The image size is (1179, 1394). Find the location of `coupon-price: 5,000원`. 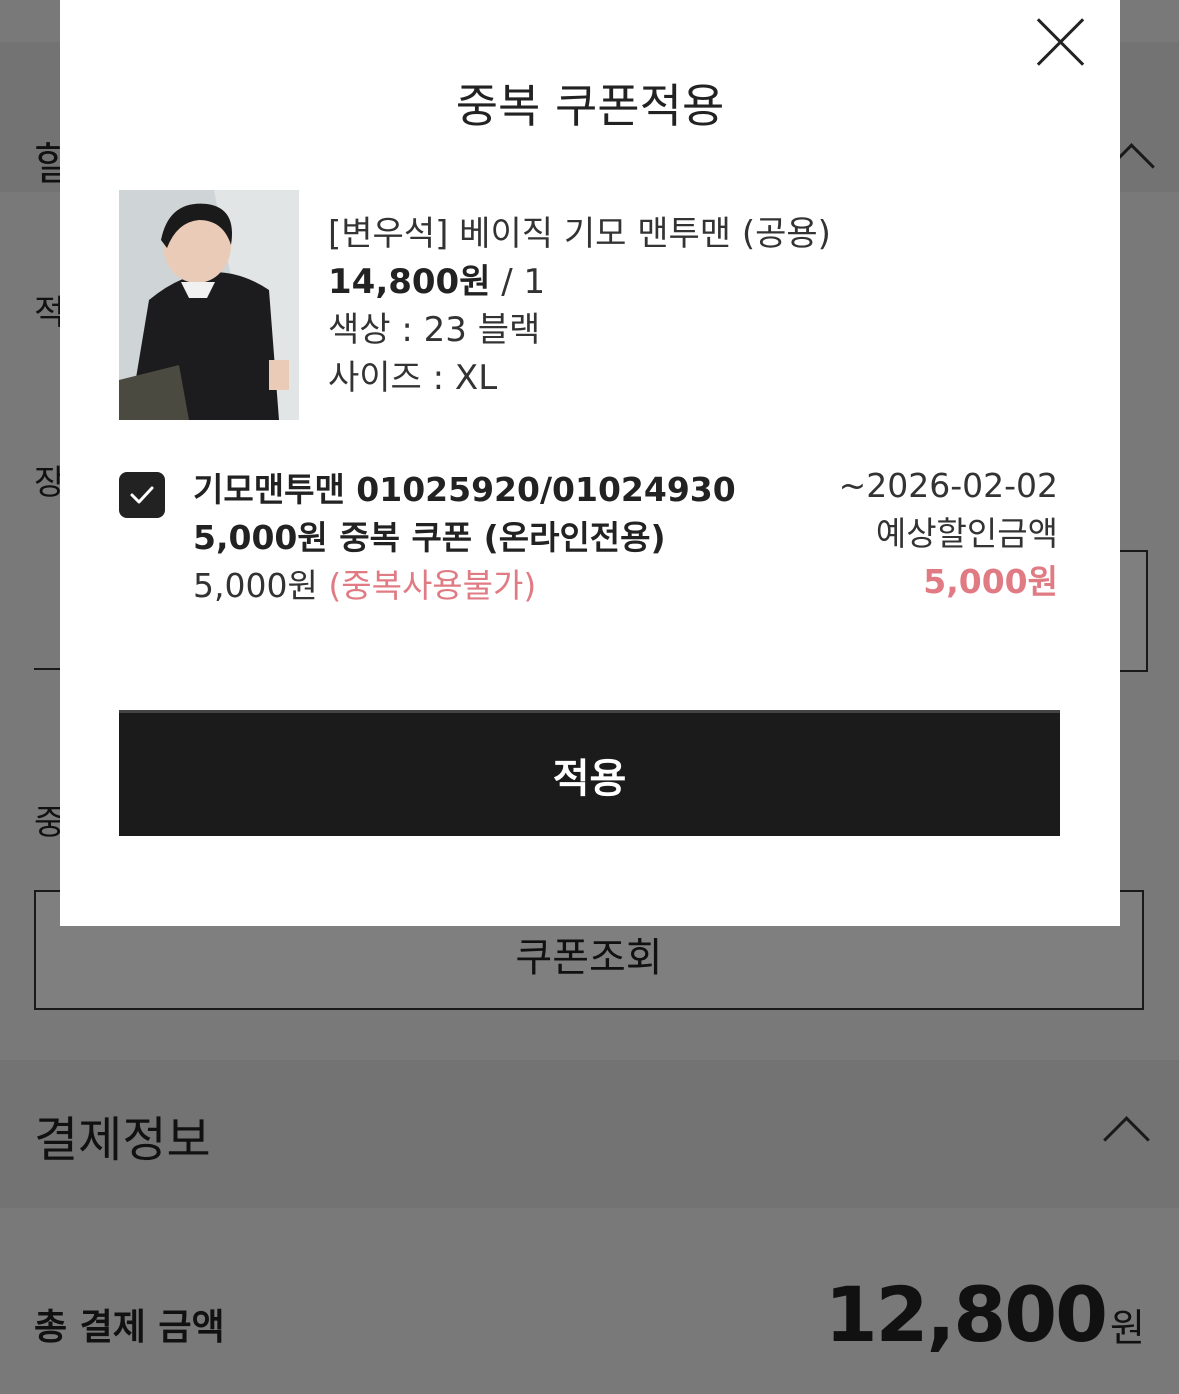

coupon-price: 5,000원 is located at coordinates (255, 585).